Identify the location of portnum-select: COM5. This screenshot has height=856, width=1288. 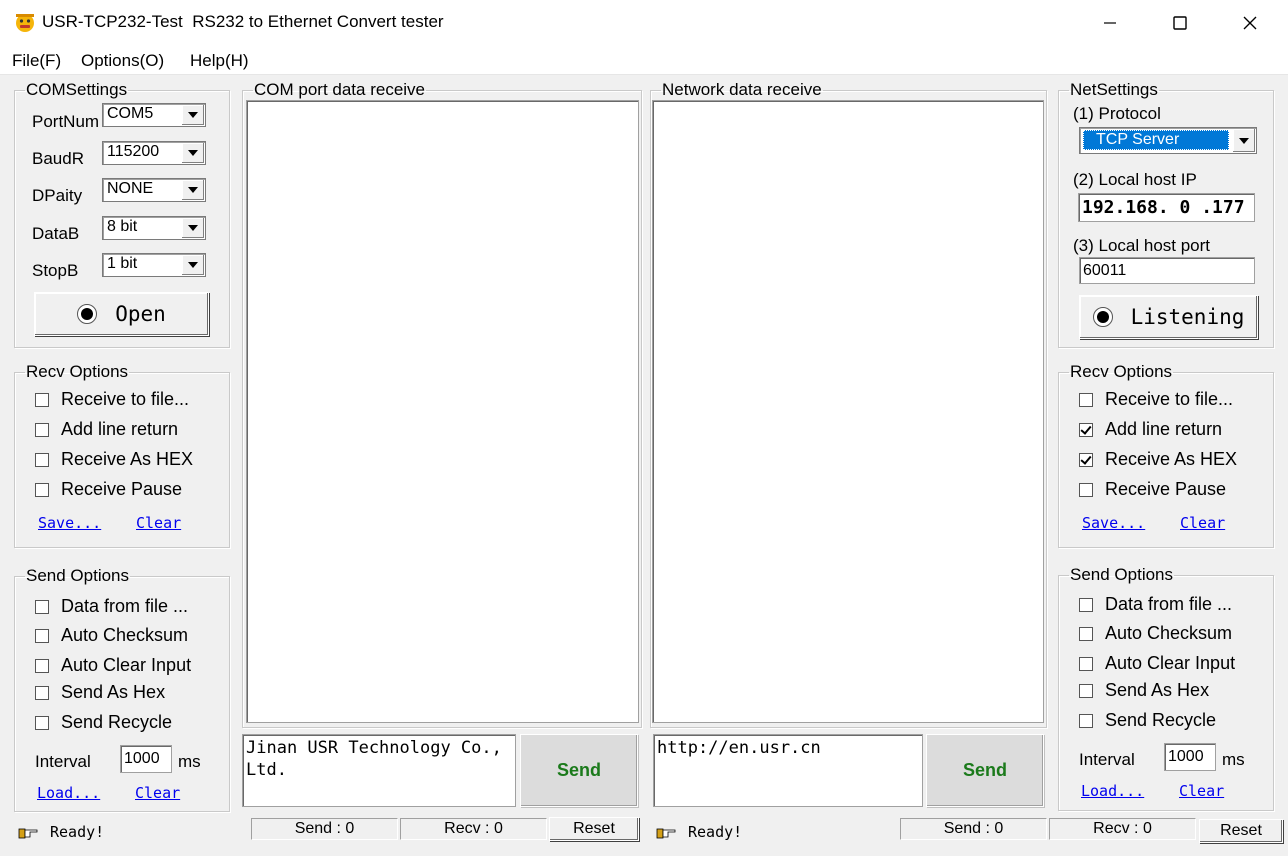
(154, 115).